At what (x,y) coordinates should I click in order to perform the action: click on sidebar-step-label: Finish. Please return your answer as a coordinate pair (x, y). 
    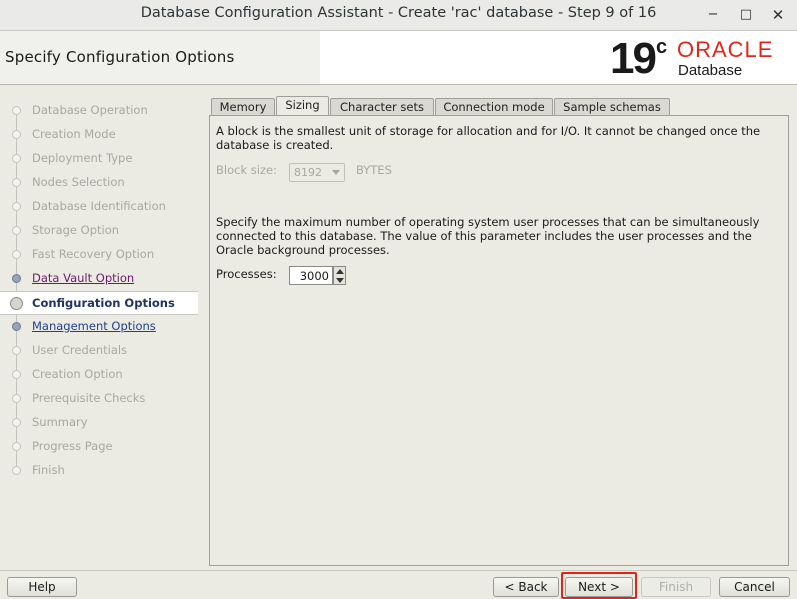
    Looking at the image, I should click on (48, 470).